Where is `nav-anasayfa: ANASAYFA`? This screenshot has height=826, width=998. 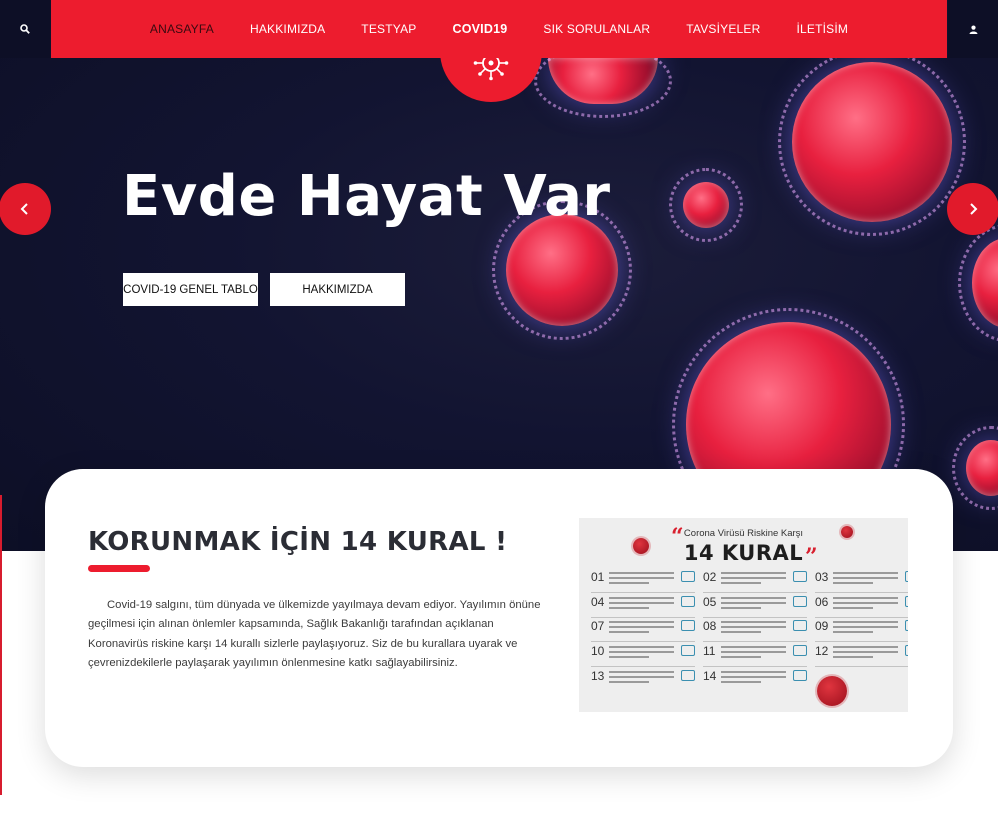
nav-anasayfa: ANASAYFA is located at coordinates (182, 29).